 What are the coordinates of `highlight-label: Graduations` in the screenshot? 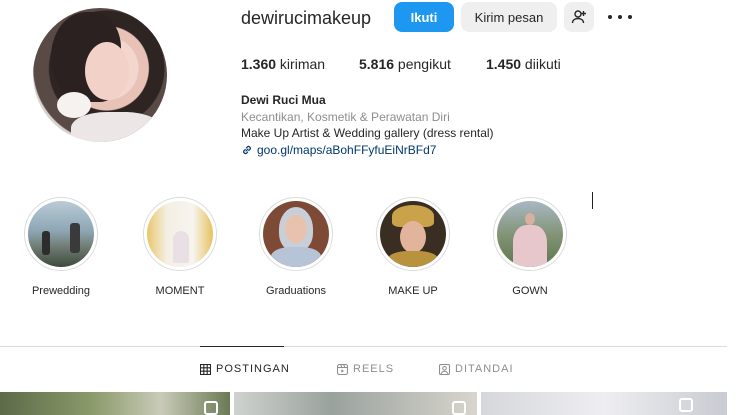 It's located at (296, 291).